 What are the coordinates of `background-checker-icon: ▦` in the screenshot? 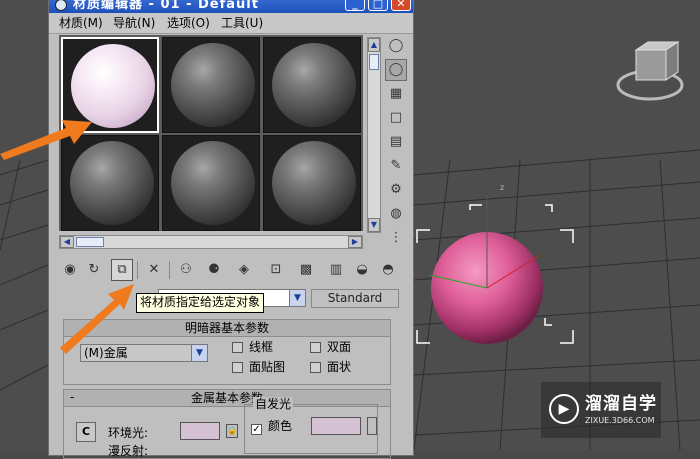 It's located at (396, 94).